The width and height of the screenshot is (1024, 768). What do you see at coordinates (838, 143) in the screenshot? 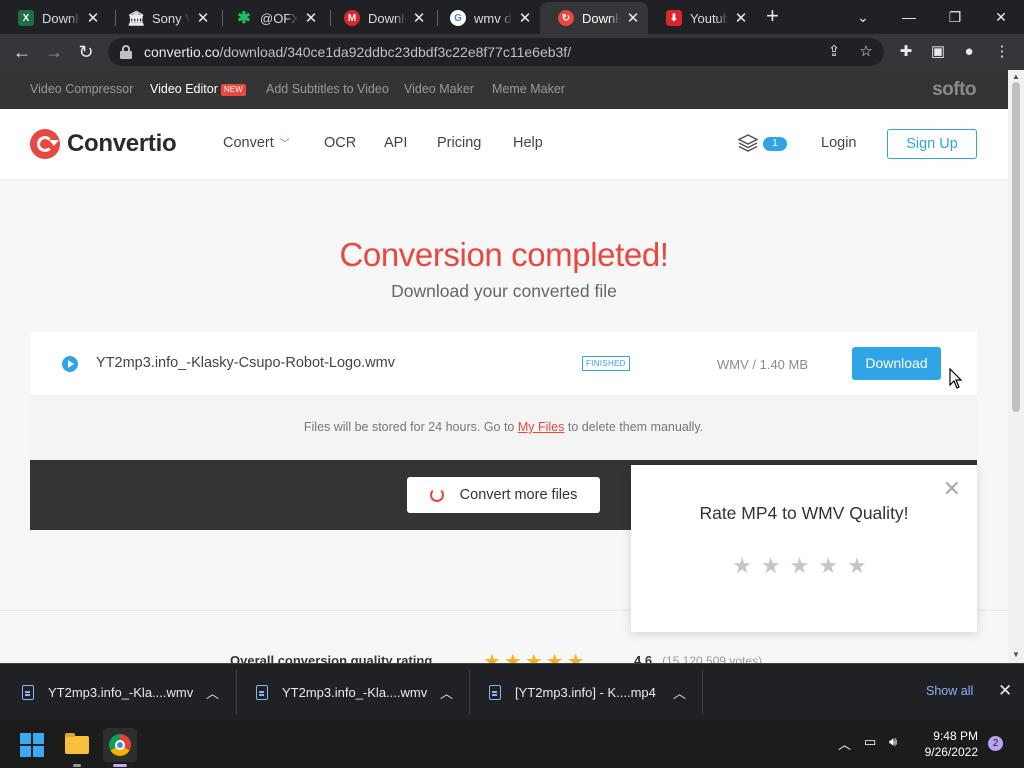
I see `login-link: Login` at bounding box center [838, 143].